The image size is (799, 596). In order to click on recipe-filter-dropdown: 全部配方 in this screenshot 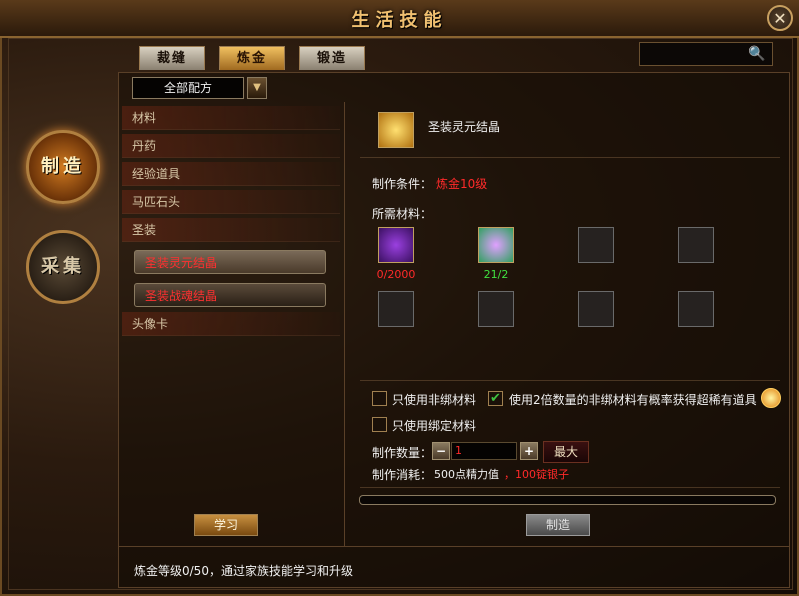, I will do `click(188, 88)`.